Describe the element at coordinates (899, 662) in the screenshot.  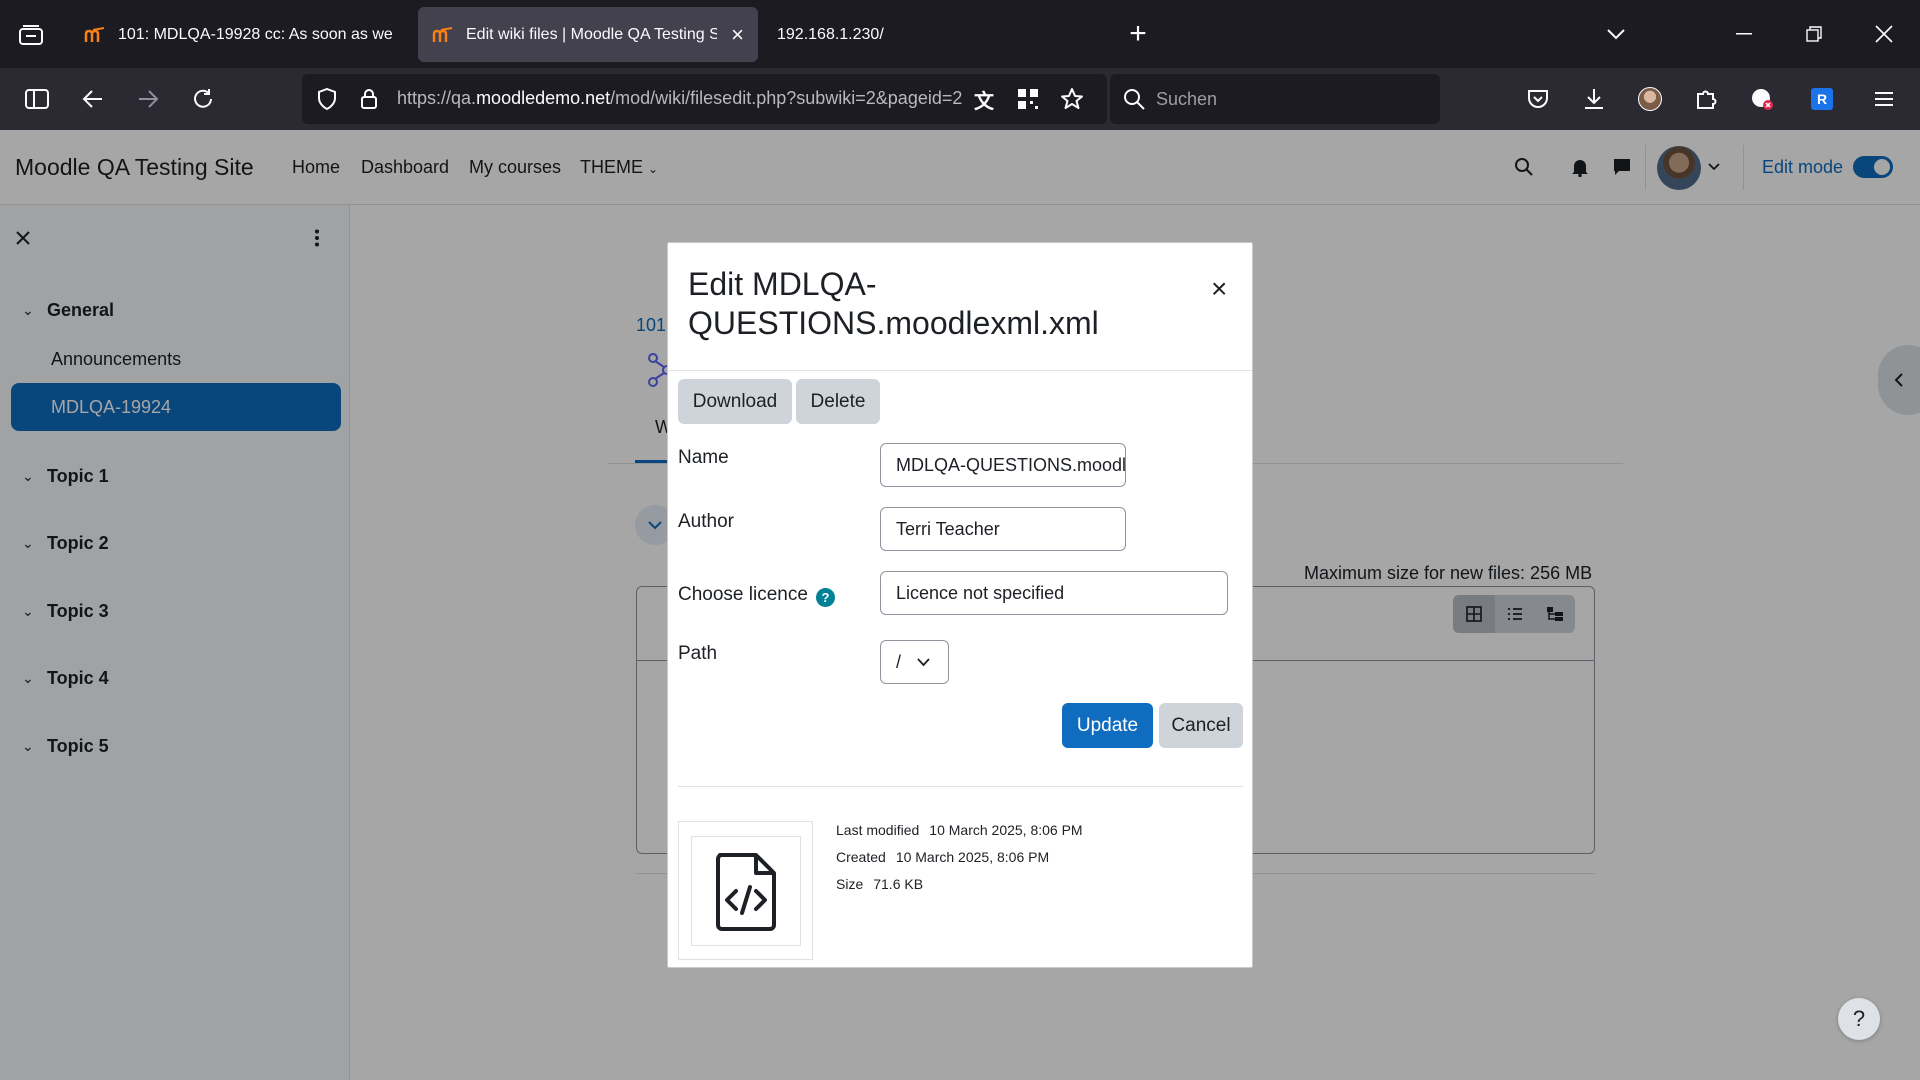
I see `path-value: /` at that location.